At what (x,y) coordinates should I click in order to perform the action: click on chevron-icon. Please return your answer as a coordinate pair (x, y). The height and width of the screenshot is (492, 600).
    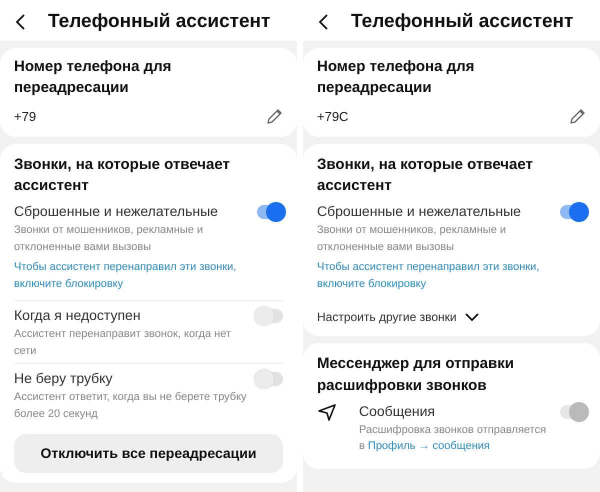
    Looking at the image, I should click on (471, 317).